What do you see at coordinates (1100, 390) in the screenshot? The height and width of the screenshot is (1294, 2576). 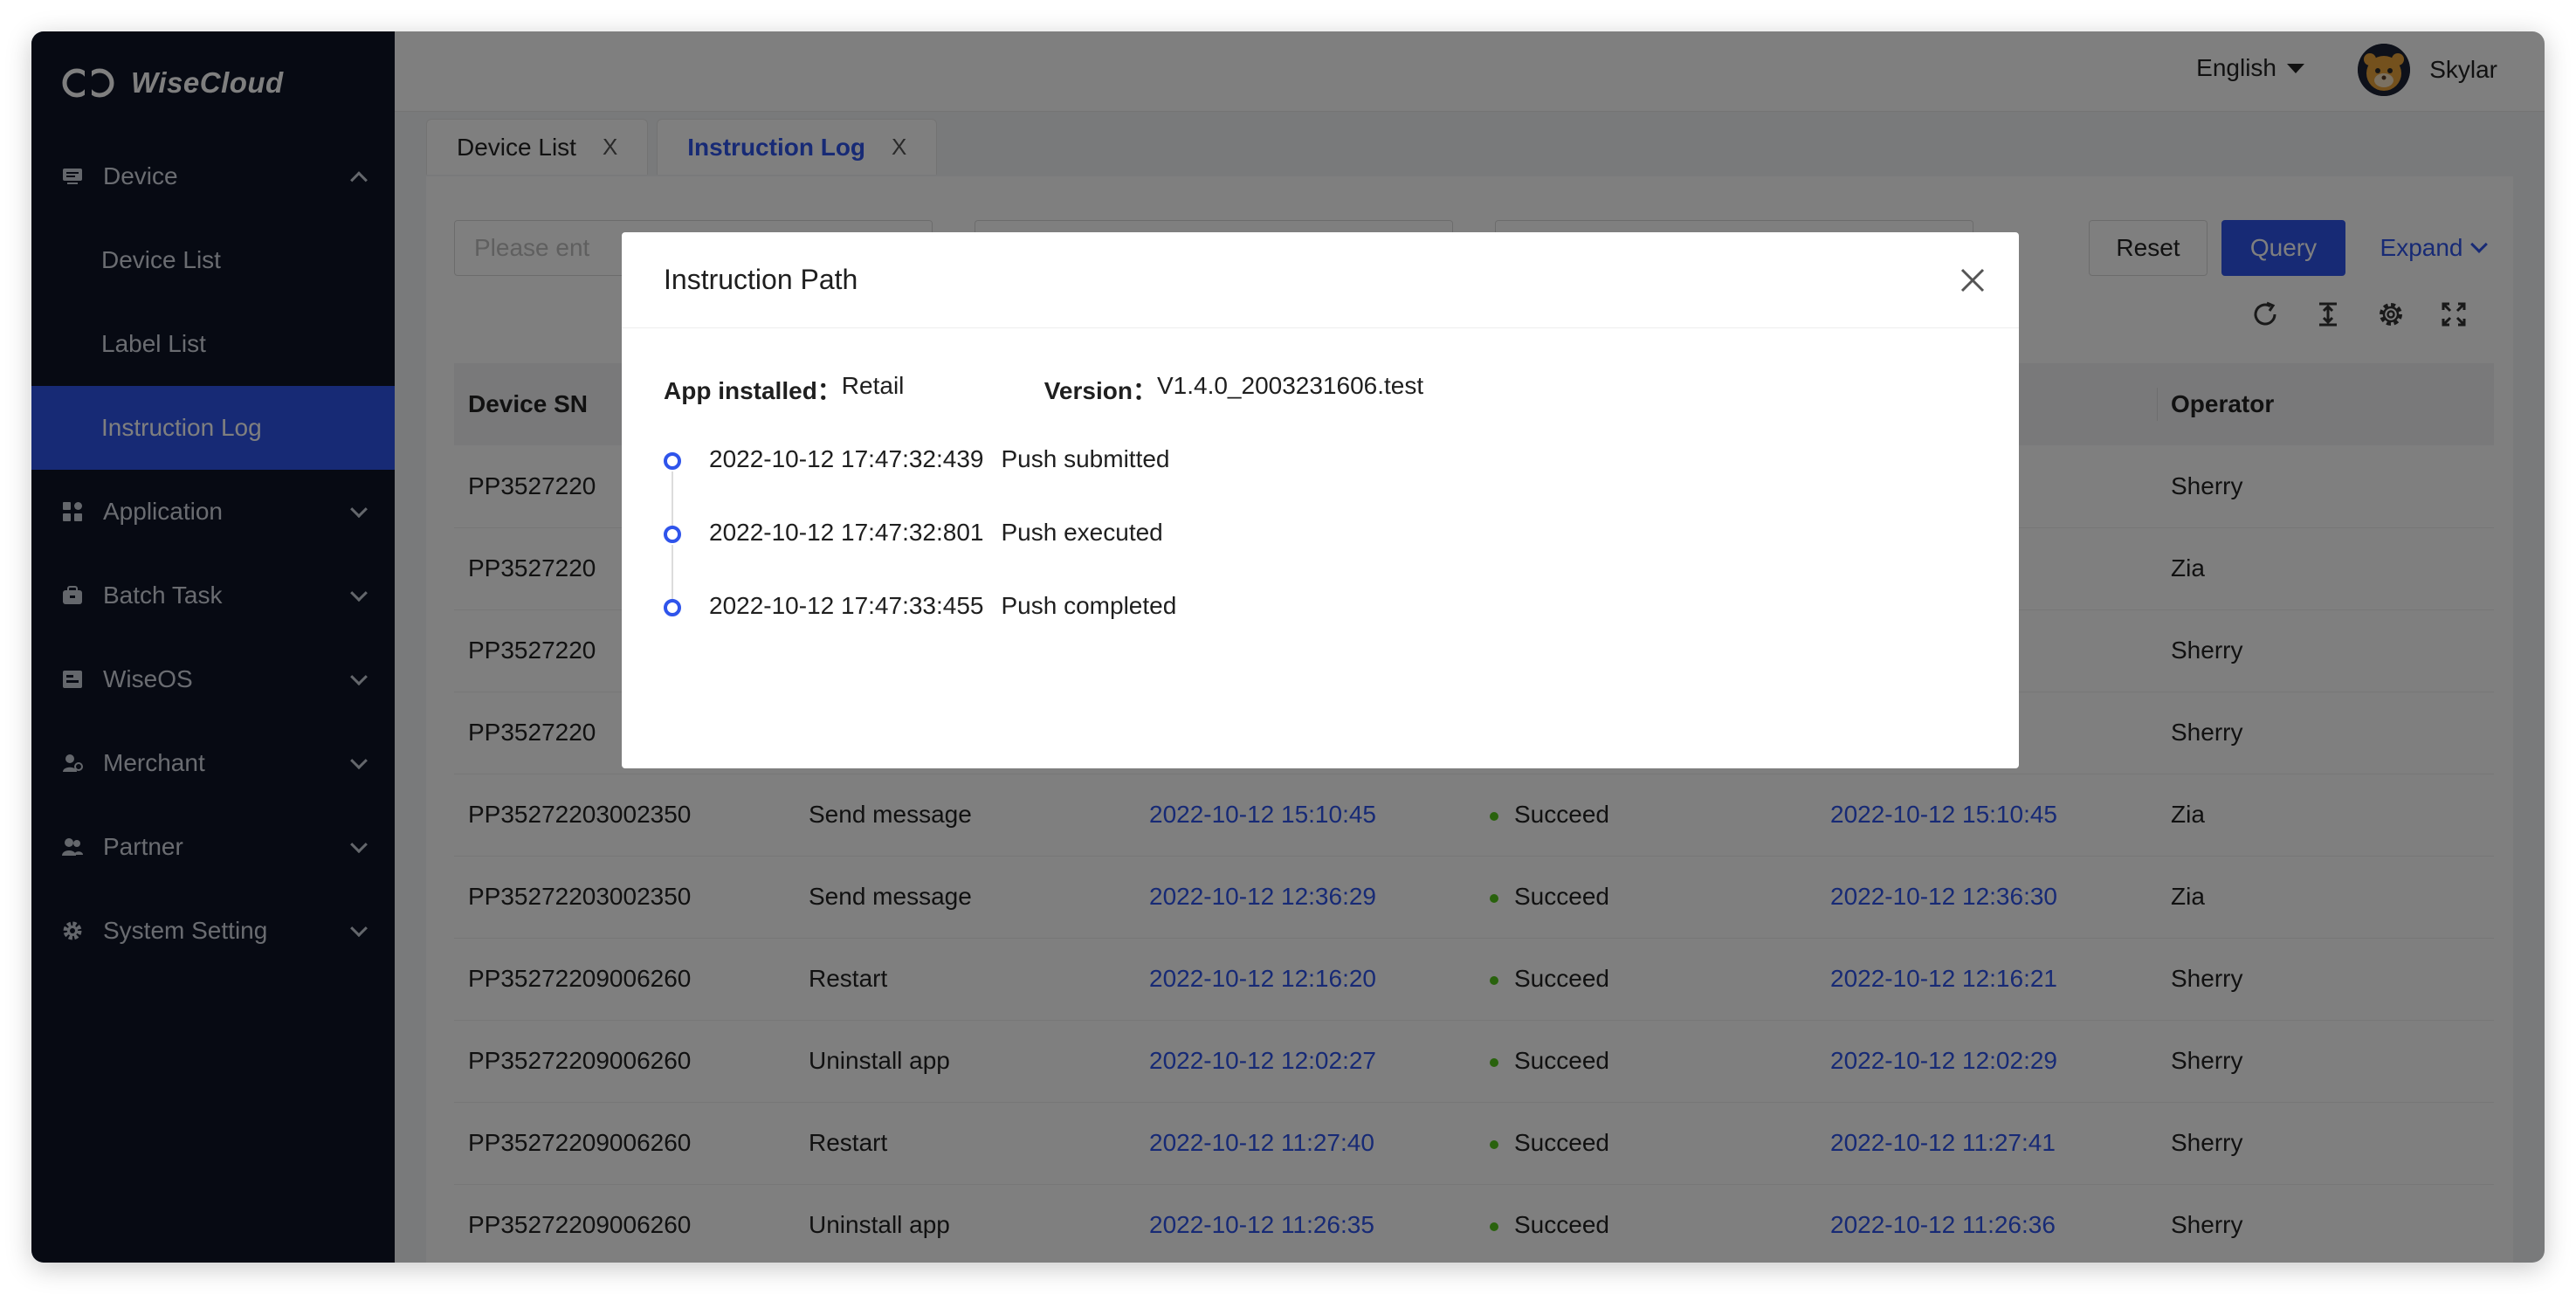 I see `version-label: Version：` at bounding box center [1100, 390].